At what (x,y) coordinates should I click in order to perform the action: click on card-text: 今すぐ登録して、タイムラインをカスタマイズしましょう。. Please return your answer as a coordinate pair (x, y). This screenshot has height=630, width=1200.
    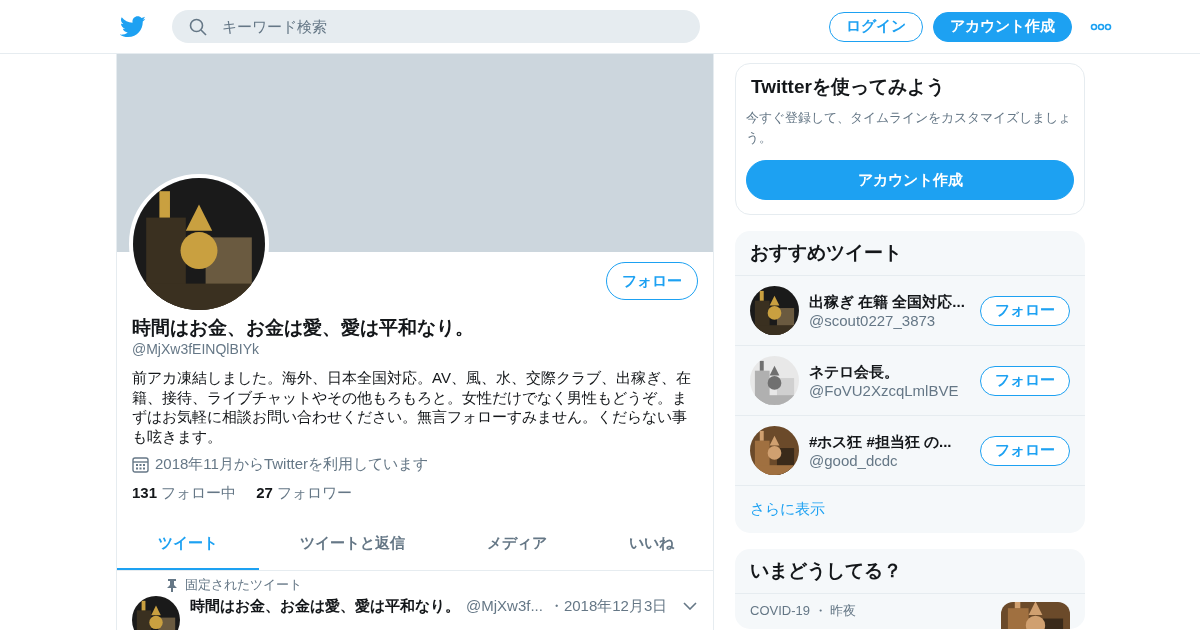
    Looking at the image, I should click on (909, 128).